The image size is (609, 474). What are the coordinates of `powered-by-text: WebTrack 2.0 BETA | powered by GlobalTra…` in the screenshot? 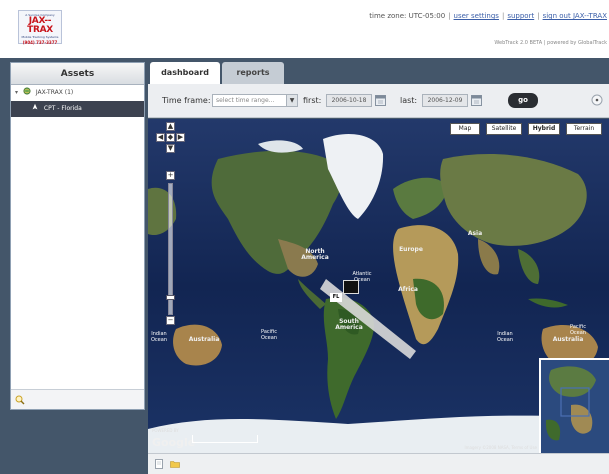 It's located at (550, 43).